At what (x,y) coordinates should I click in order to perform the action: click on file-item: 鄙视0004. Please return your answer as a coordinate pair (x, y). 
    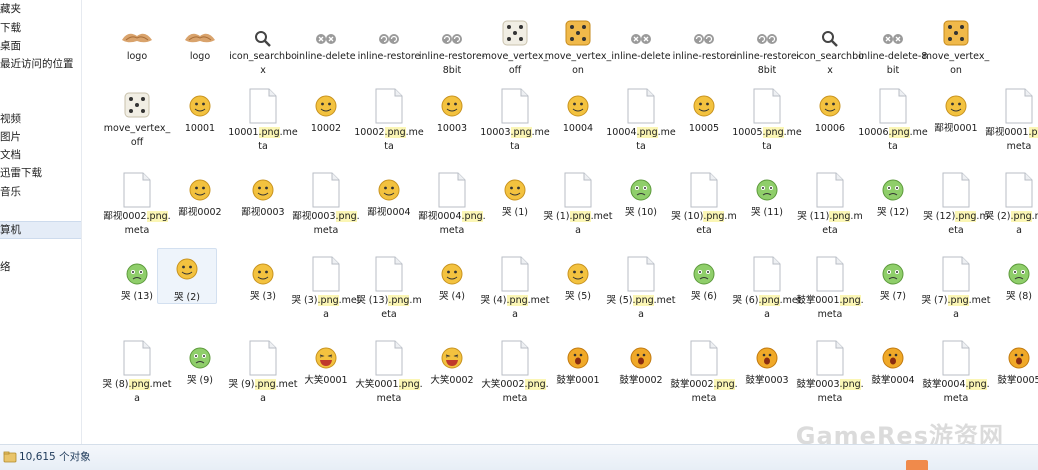
    Looking at the image, I should click on (389, 210).